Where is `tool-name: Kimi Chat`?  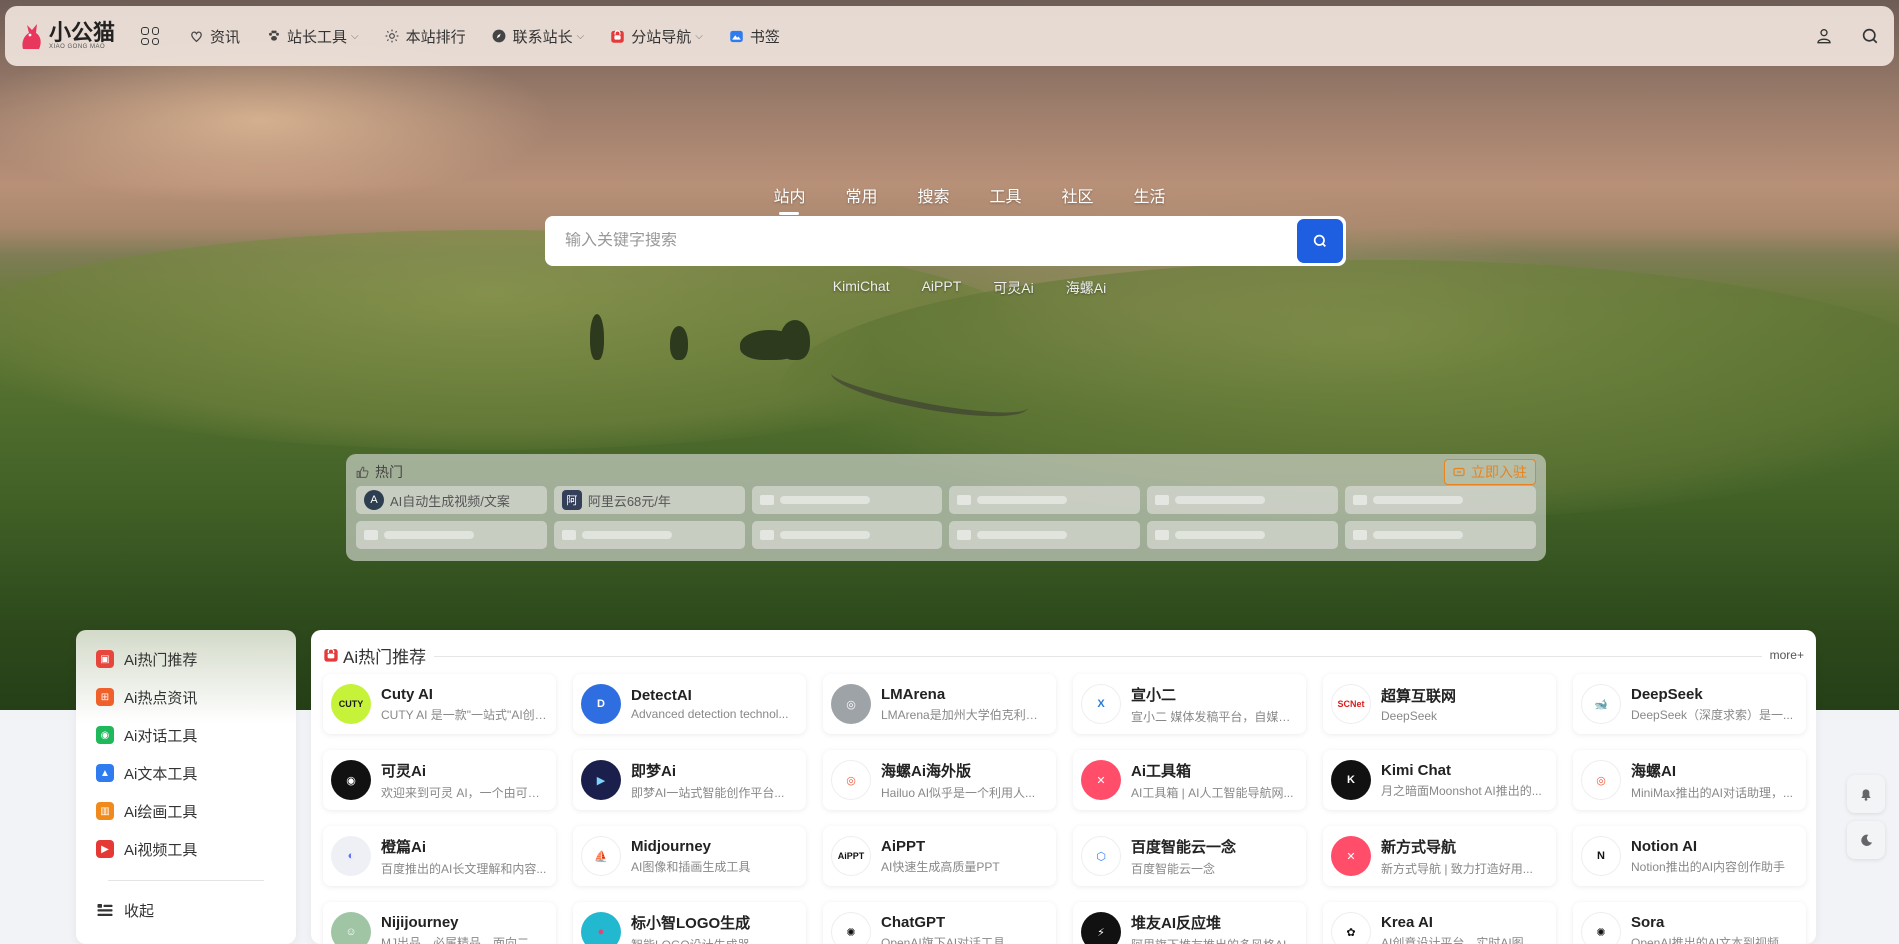
tool-name: Kimi Chat is located at coordinates (1416, 770).